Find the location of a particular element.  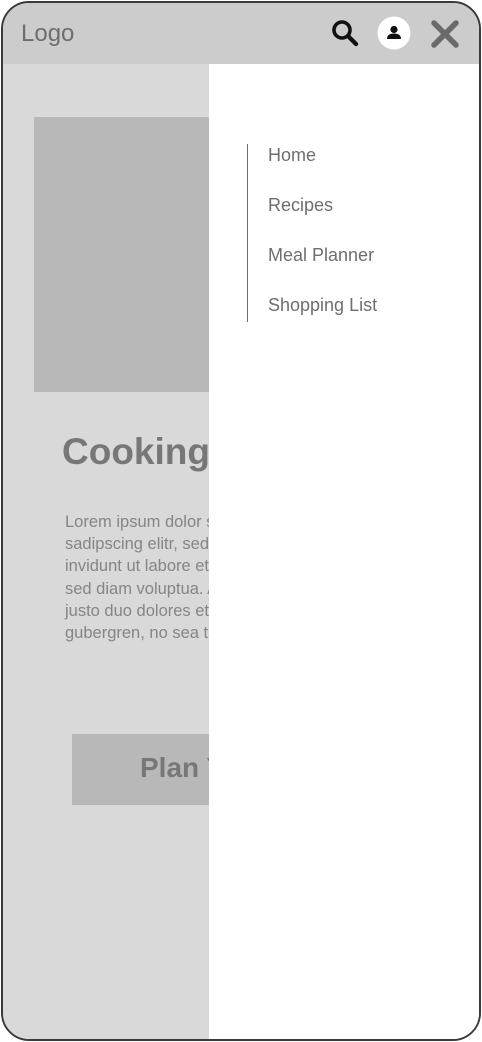

nav-item-meal-planner: Meal Planner is located at coordinates (312, 269).